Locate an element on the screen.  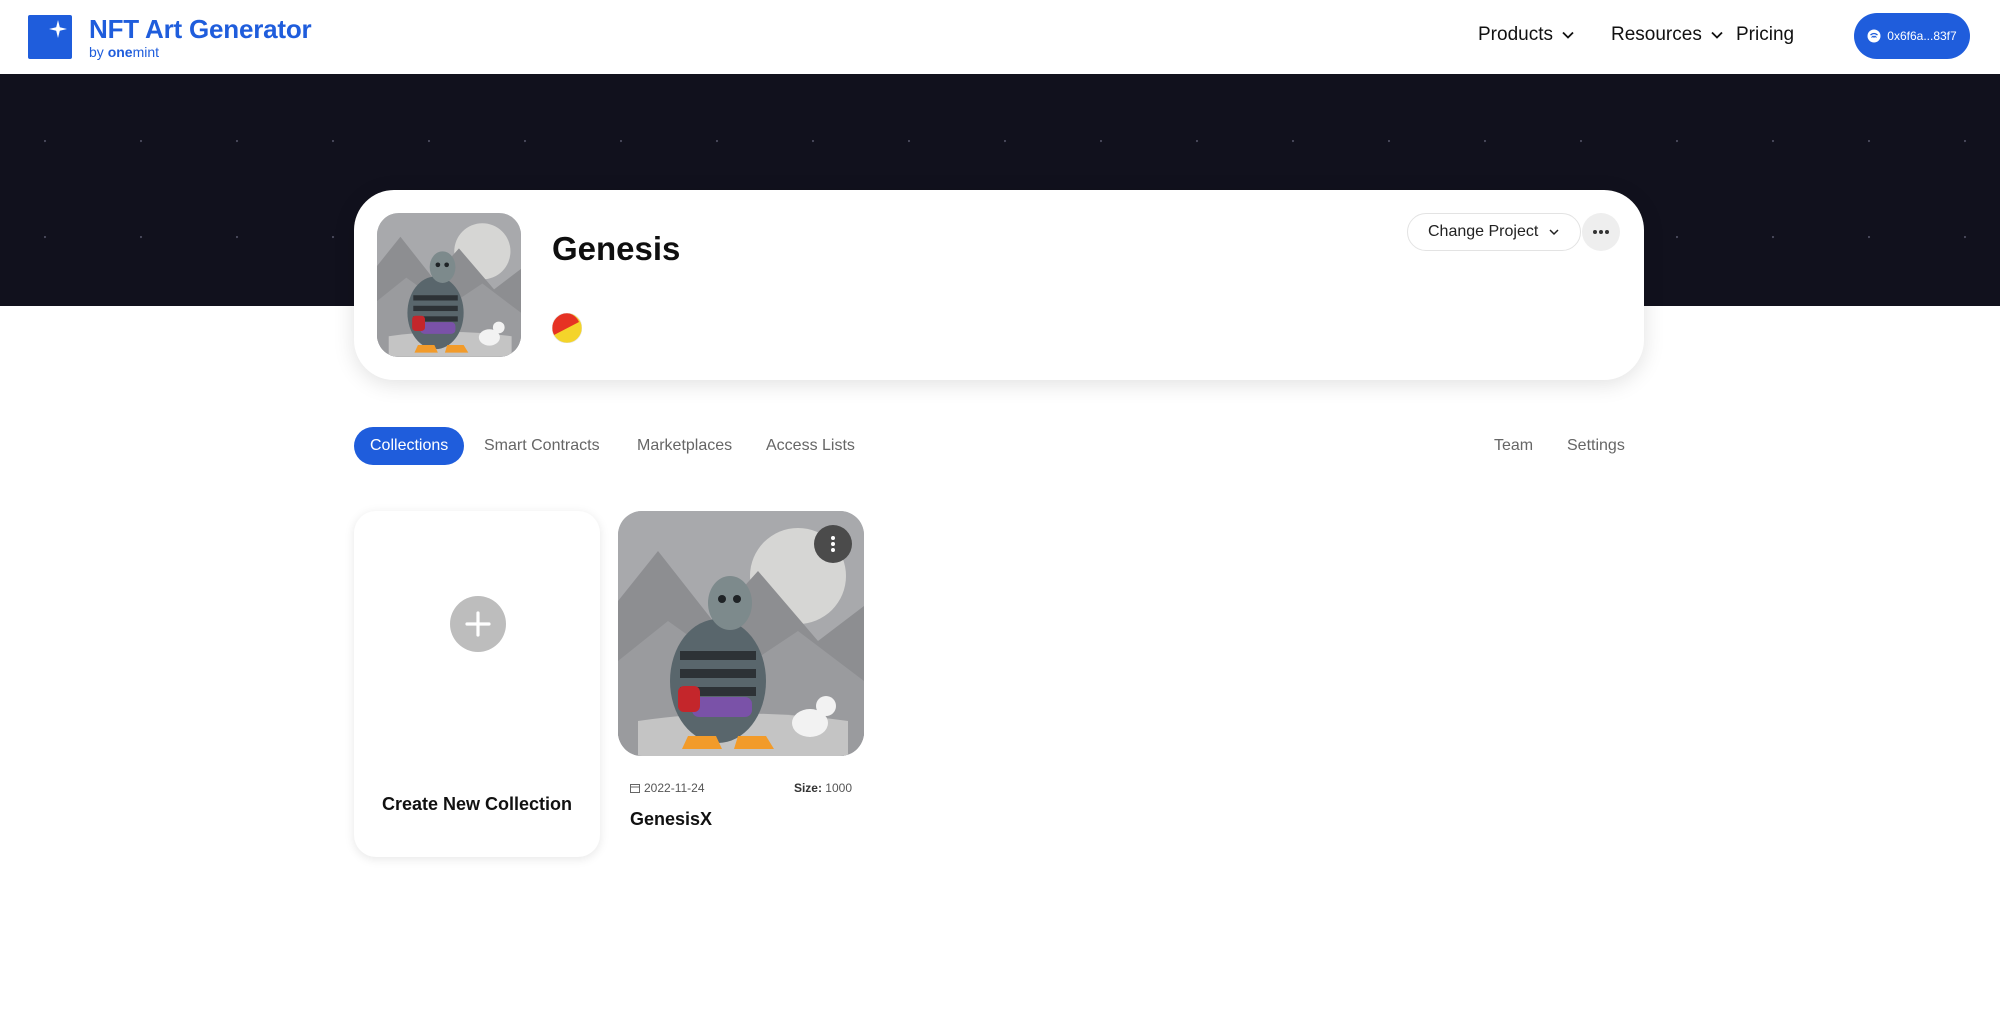
nav-pricing-label: Pricing is located at coordinates (1765, 34).